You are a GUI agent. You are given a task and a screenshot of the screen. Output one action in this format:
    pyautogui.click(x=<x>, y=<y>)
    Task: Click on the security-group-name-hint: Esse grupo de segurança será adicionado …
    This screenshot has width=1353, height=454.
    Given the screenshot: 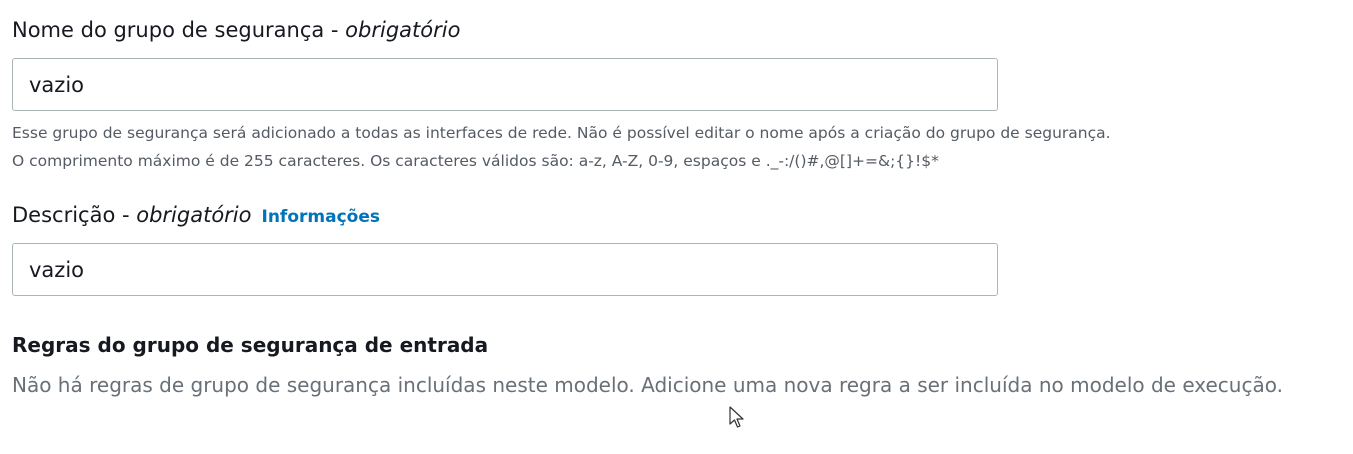 What is the action you would take?
    pyautogui.click(x=561, y=133)
    